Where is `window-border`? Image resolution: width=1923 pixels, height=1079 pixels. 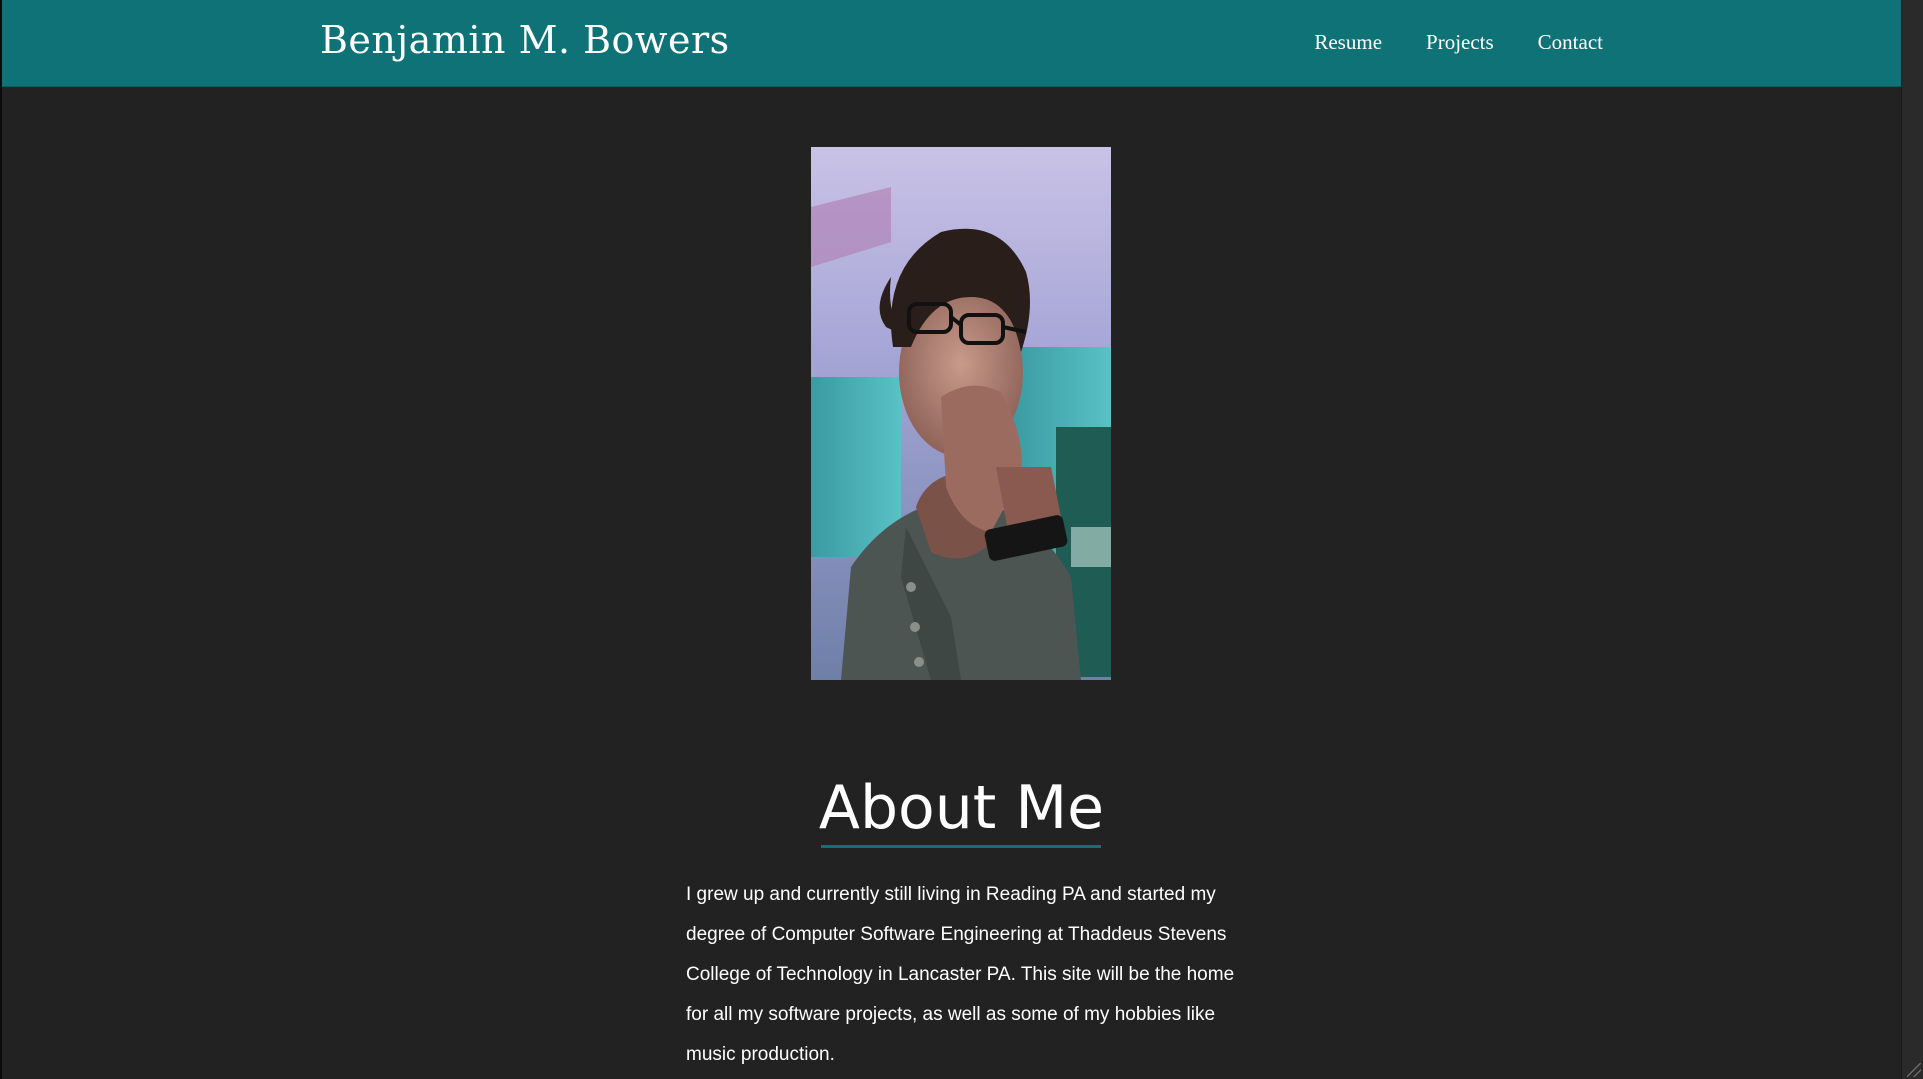 window-border is located at coordinates (1, 539).